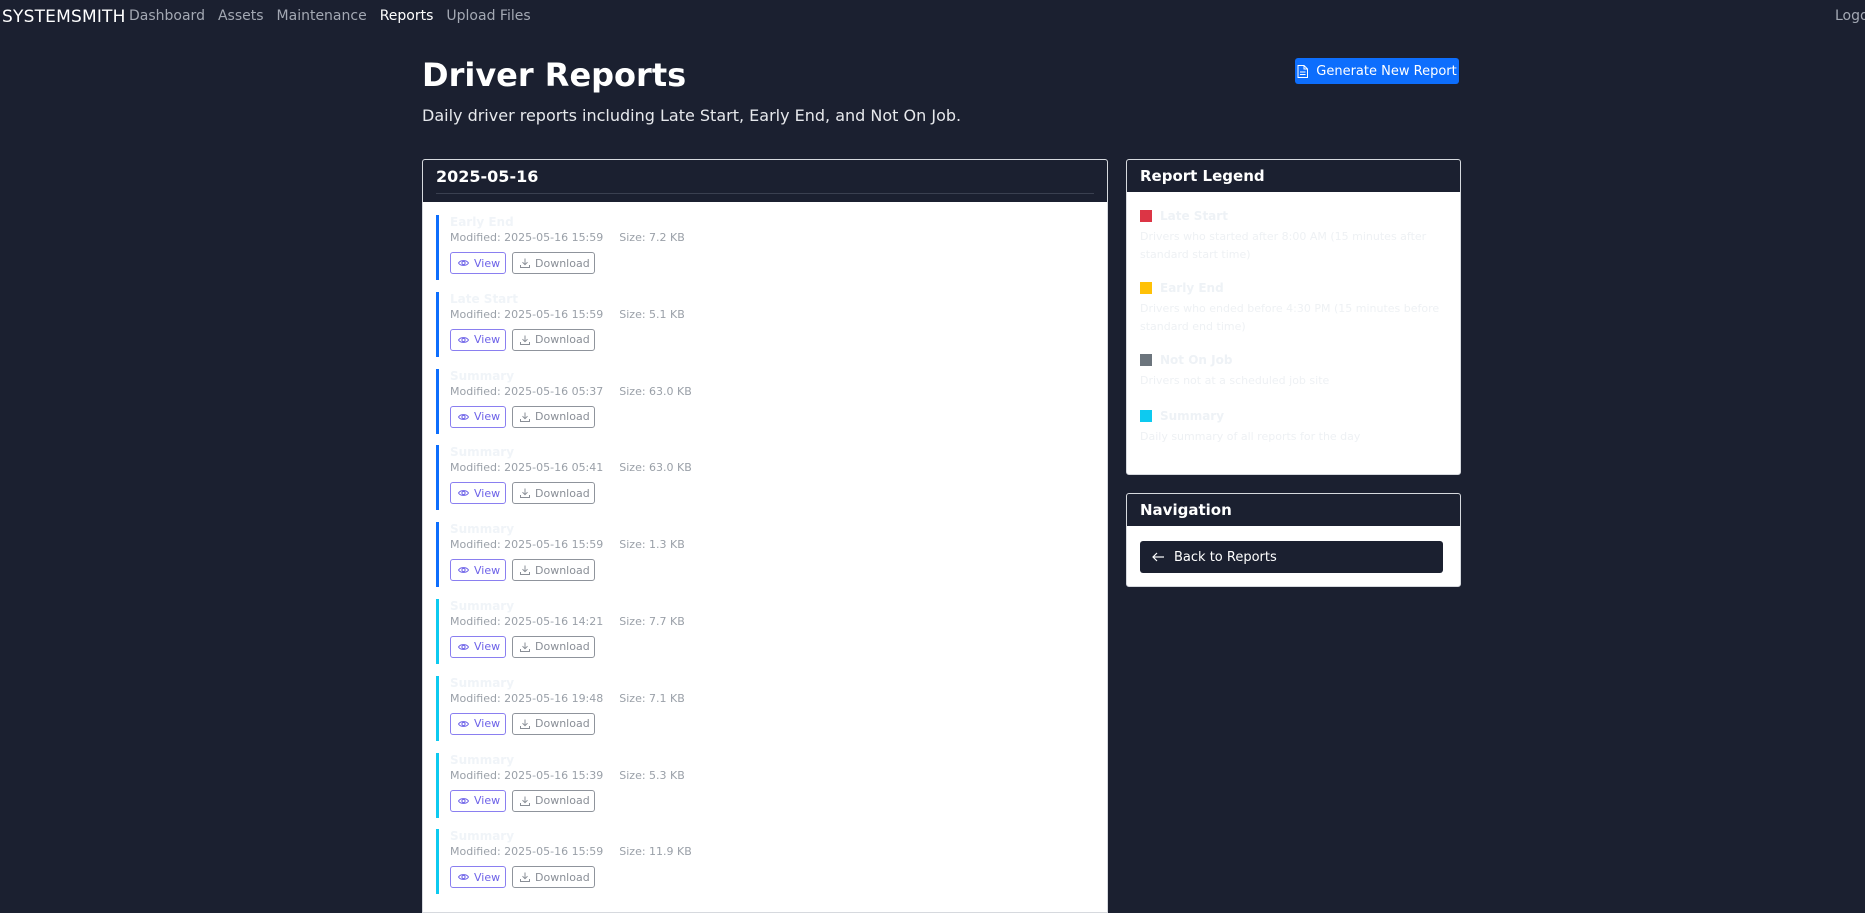 This screenshot has height=913, width=1865. Describe the element at coordinates (1293, 510) in the screenshot. I see `navigation-card-header: Navigation` at that location.